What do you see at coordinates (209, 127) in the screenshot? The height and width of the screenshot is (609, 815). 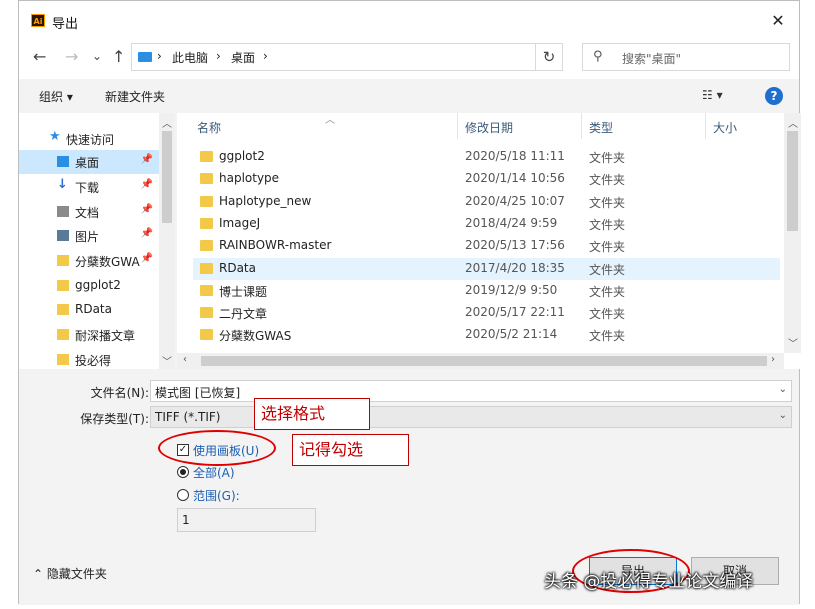 I see `column-name: 名称` at bounding box center [209, 127].